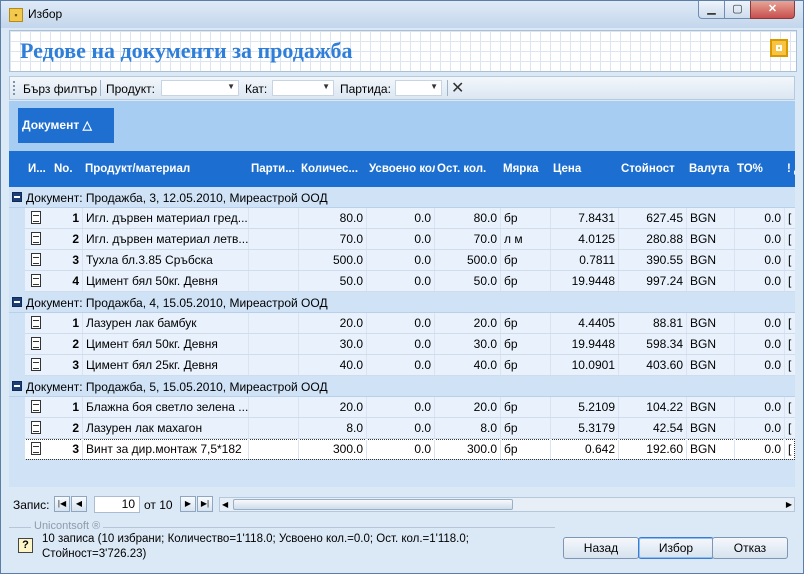  What do you see at coordinates (167, 169) in the screenshot?
I see `column-header-product: Продукт/материал` at bounding box center [167, 169].